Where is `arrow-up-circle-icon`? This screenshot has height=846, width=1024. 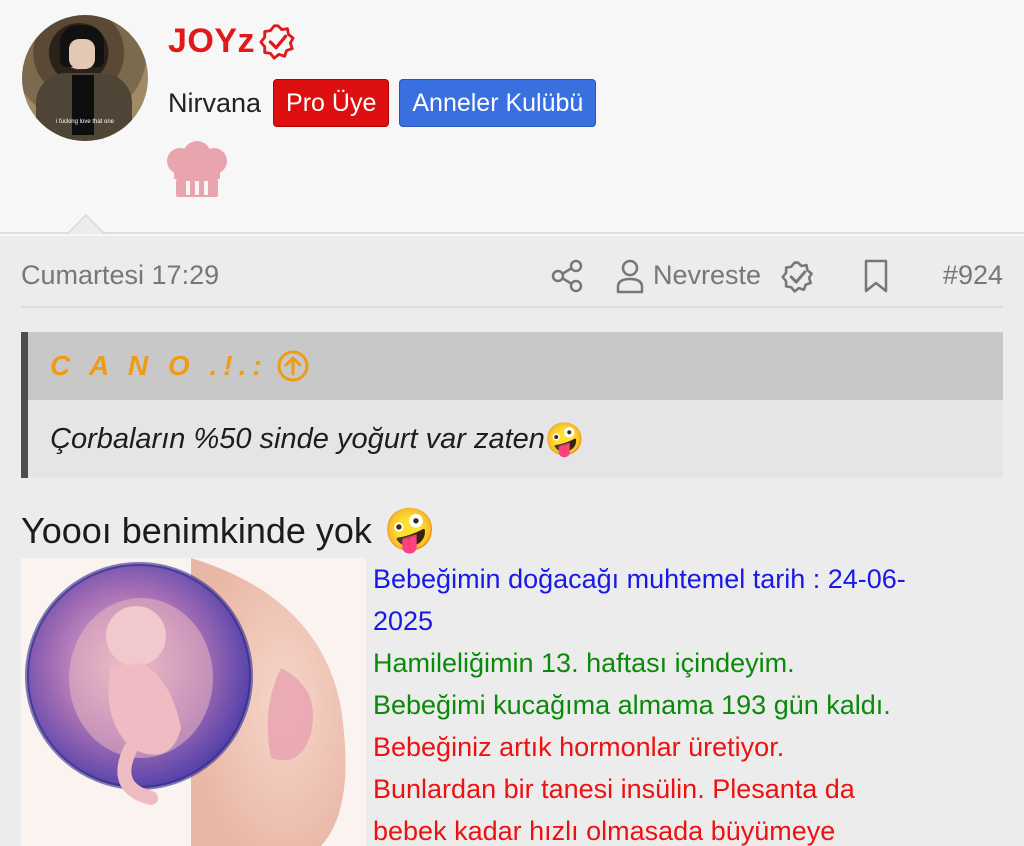 arrow-up-circle-icon is located at coordinates (293, 366).